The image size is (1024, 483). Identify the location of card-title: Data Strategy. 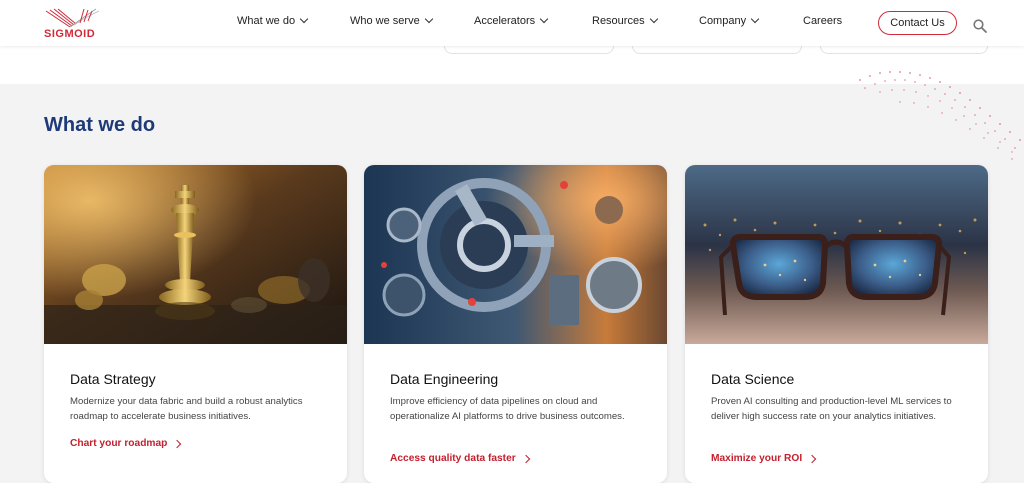
(113, 379).